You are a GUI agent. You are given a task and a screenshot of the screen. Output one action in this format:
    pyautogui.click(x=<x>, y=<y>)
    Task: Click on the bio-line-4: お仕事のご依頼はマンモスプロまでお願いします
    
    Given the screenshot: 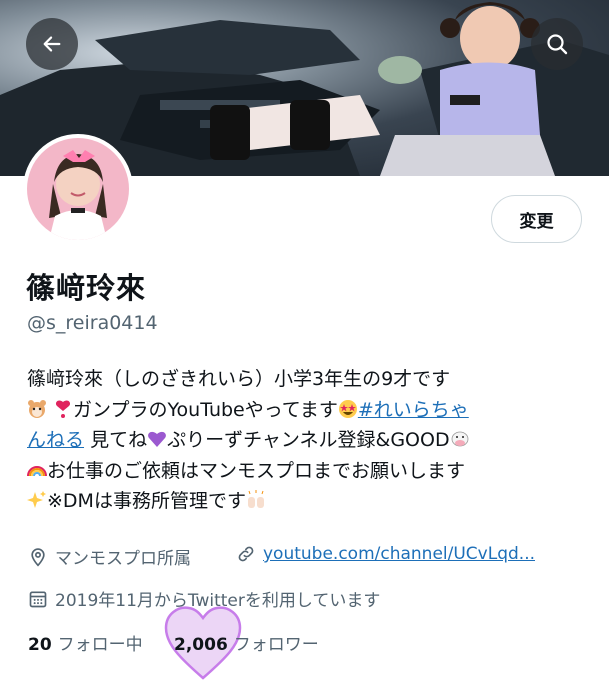 What is the action you would take?
    pyautogui.click(x=309, y=471)
    